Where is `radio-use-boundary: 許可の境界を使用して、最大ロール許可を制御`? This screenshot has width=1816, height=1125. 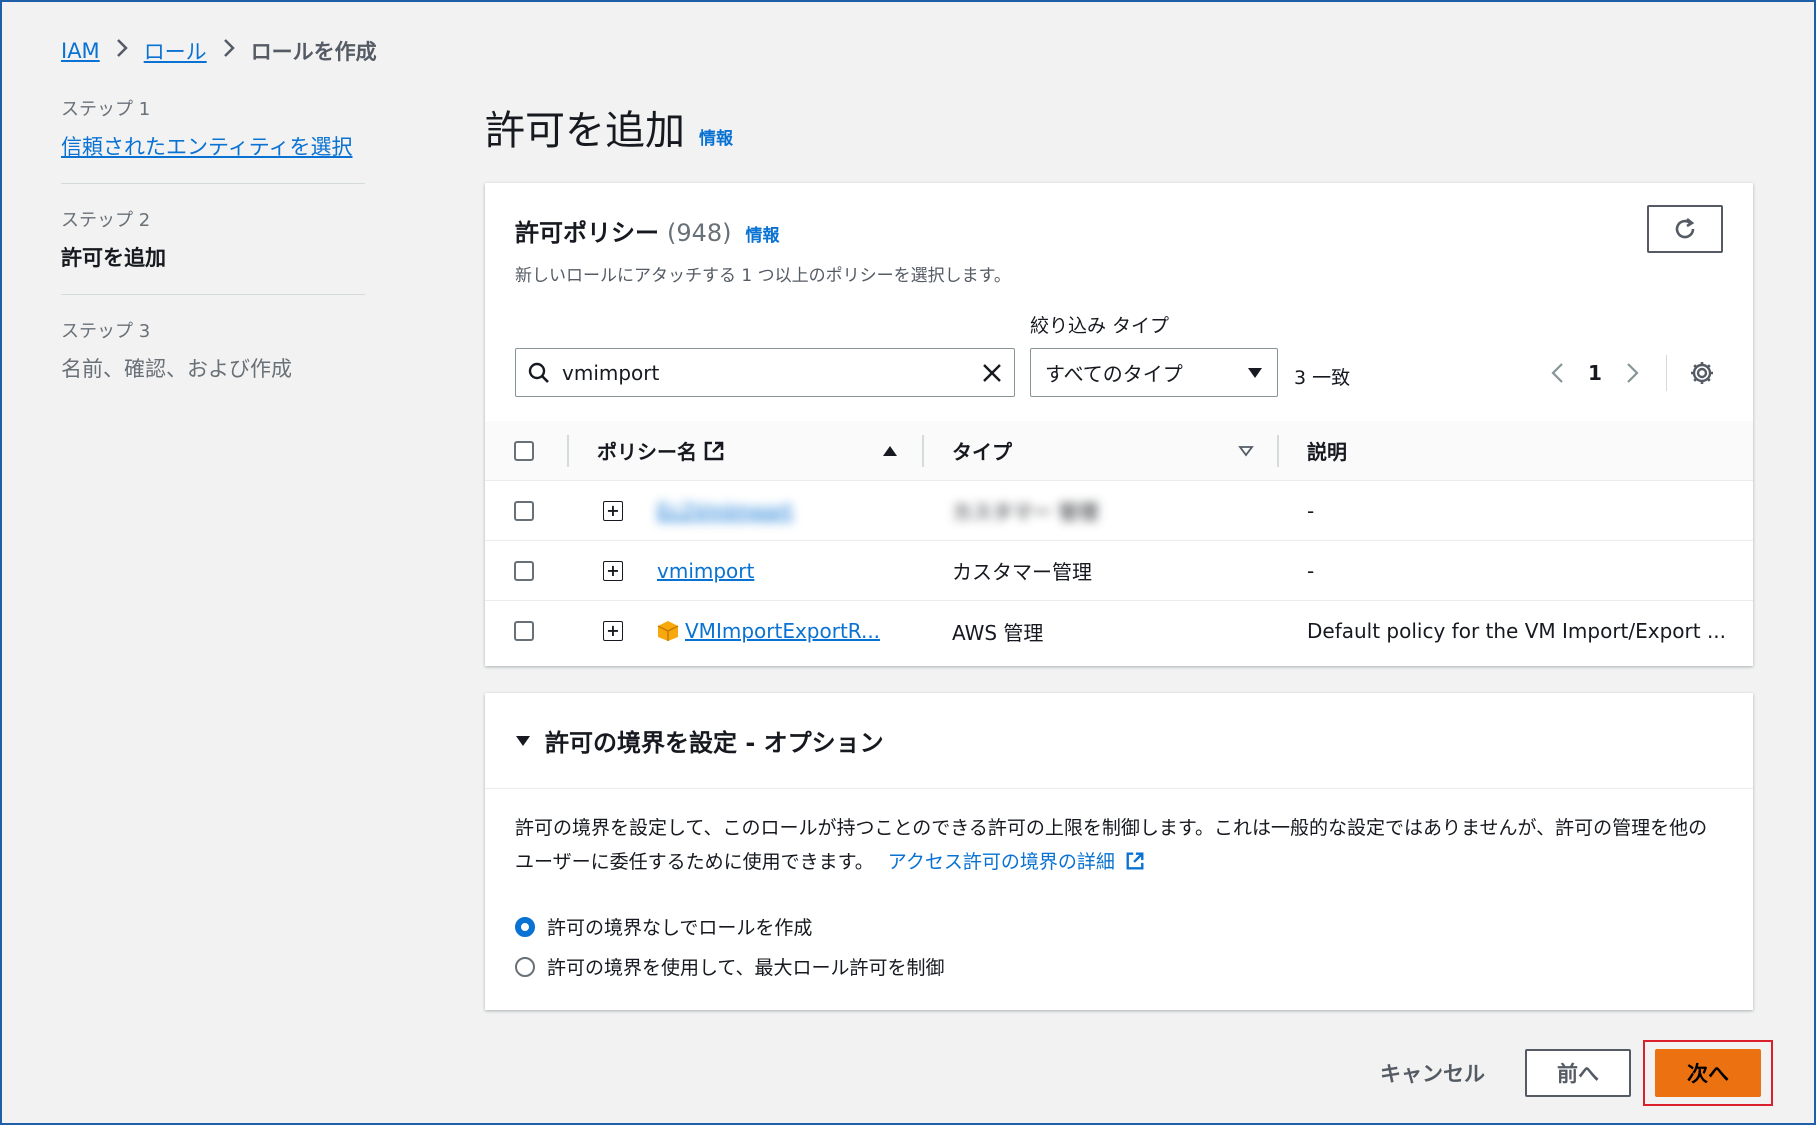
radio-use-boundary: 許可の境界を使用して、最大ロール許可を制御 is located at coordinates (729, 966).